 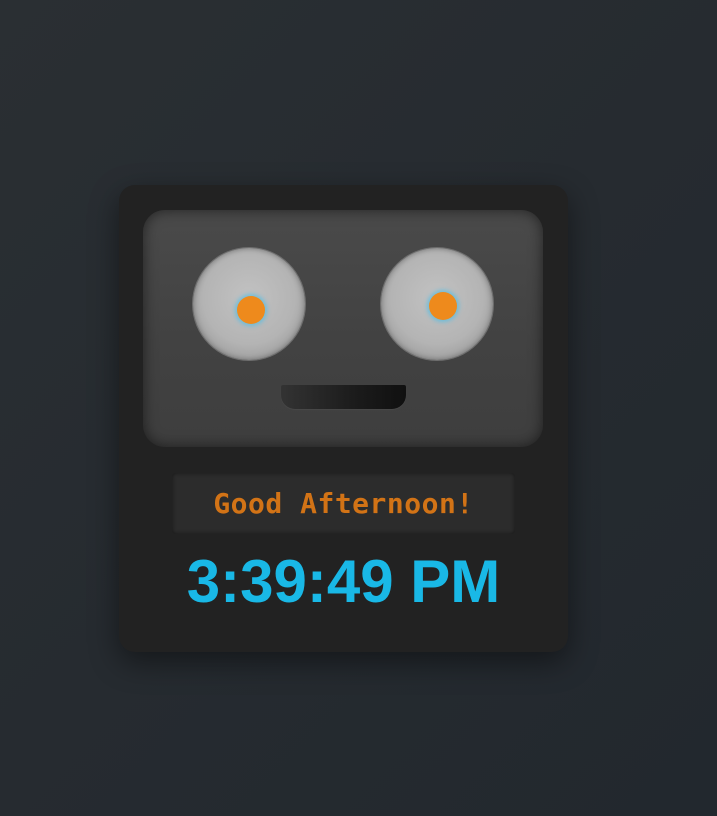 What do you see at coordinates (443, 306) in the screenshot?
I see `right-pupil-icon` at bounding box center [443, 306].